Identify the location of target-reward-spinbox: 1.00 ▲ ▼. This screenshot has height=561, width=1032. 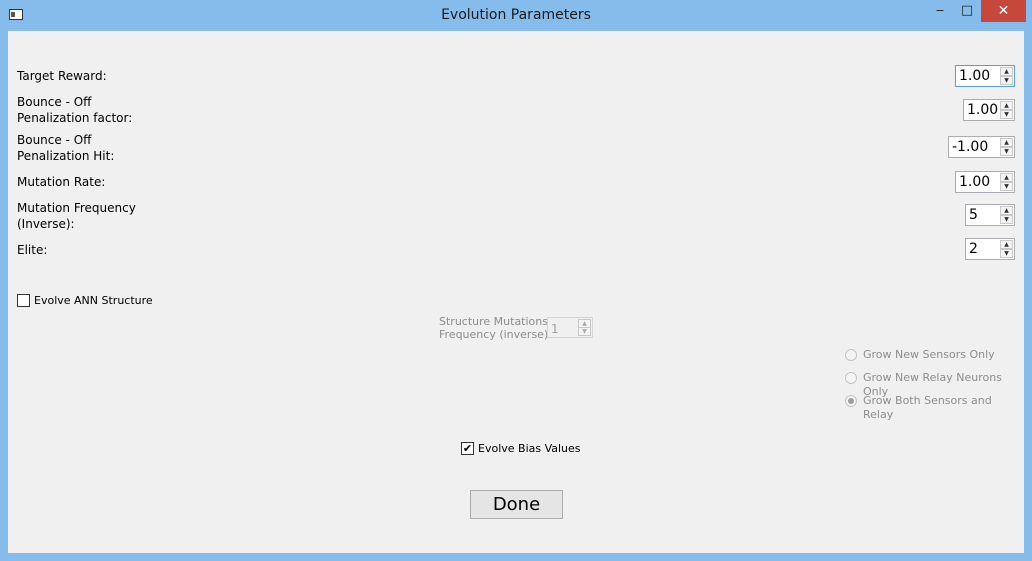
(985, 76).